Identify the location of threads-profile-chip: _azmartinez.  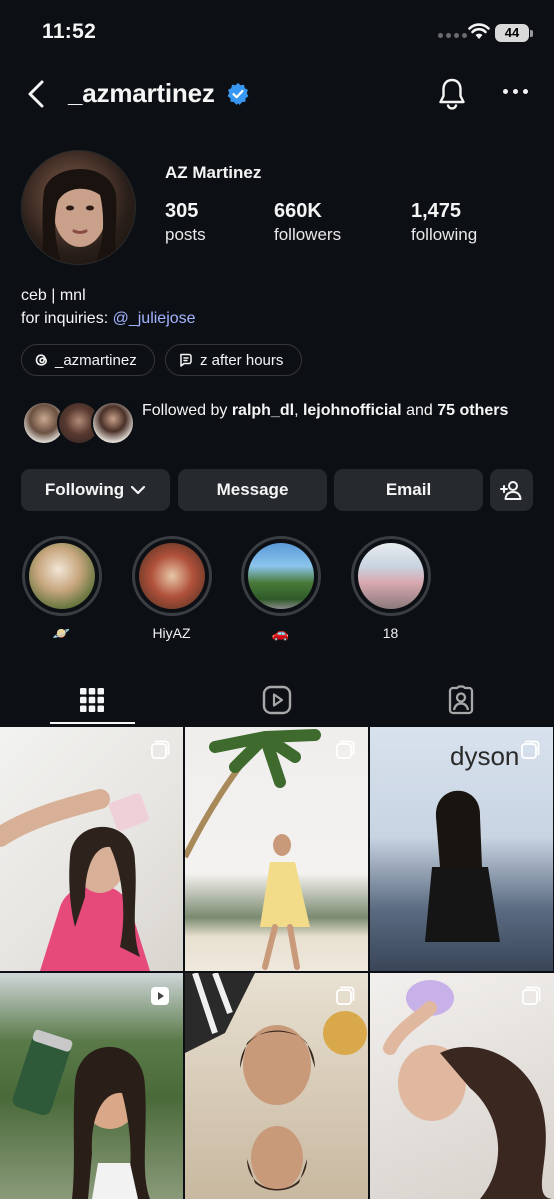
(88, 360).